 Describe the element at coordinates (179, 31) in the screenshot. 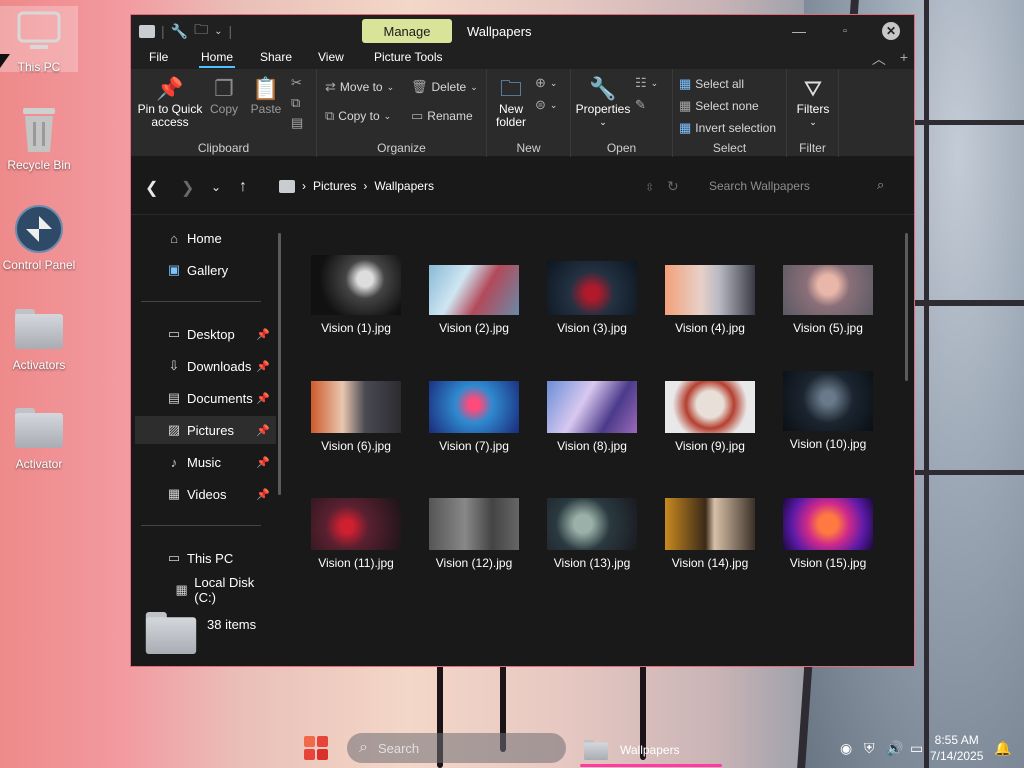

I see `properties-icon: 🔧` at that location.